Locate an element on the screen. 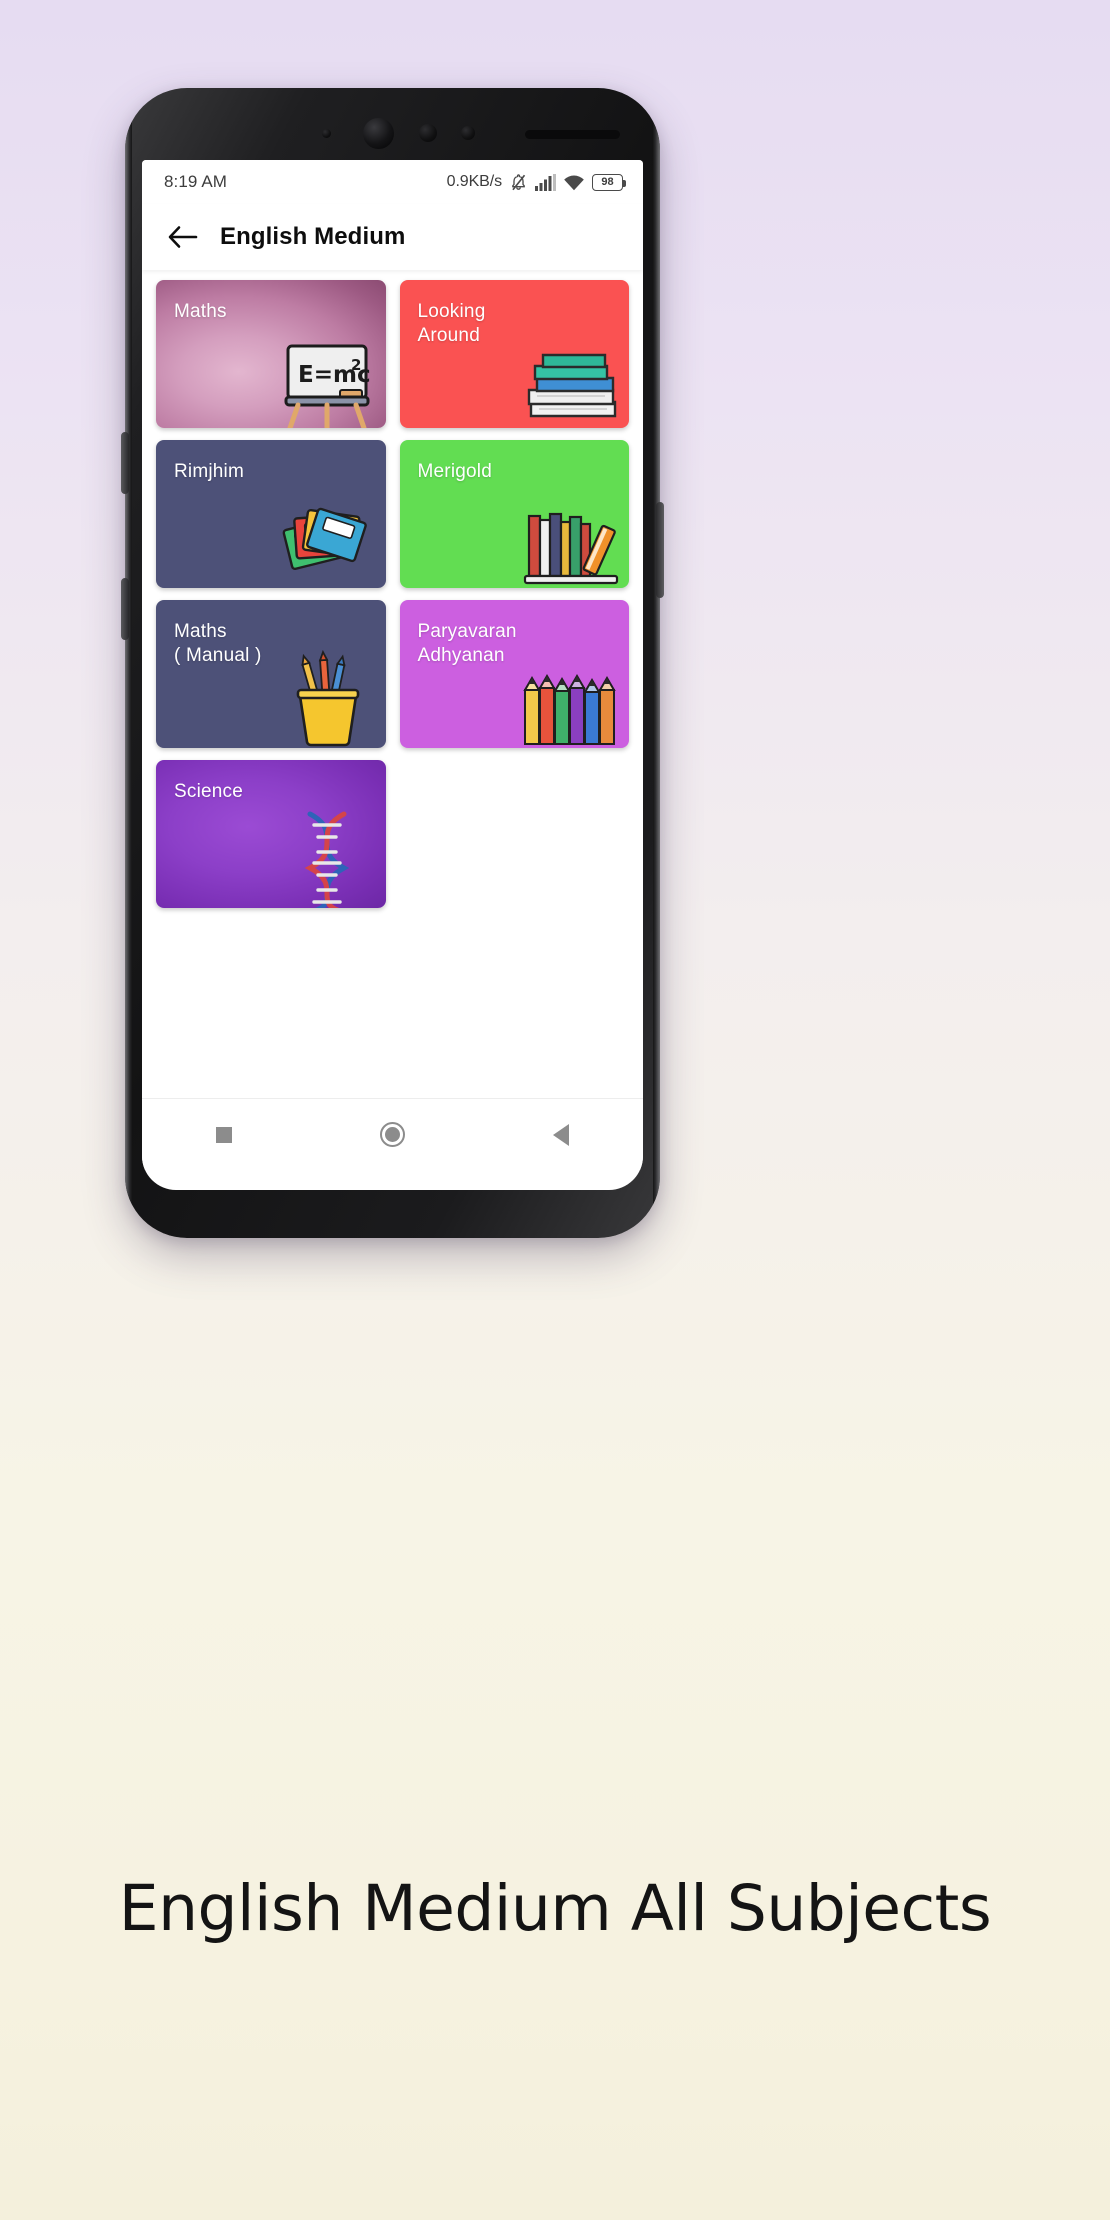 Image resolution: width=1110 pixels, height=2220 pixels. subject-card-science: Science is located at coordinates (271, 834).